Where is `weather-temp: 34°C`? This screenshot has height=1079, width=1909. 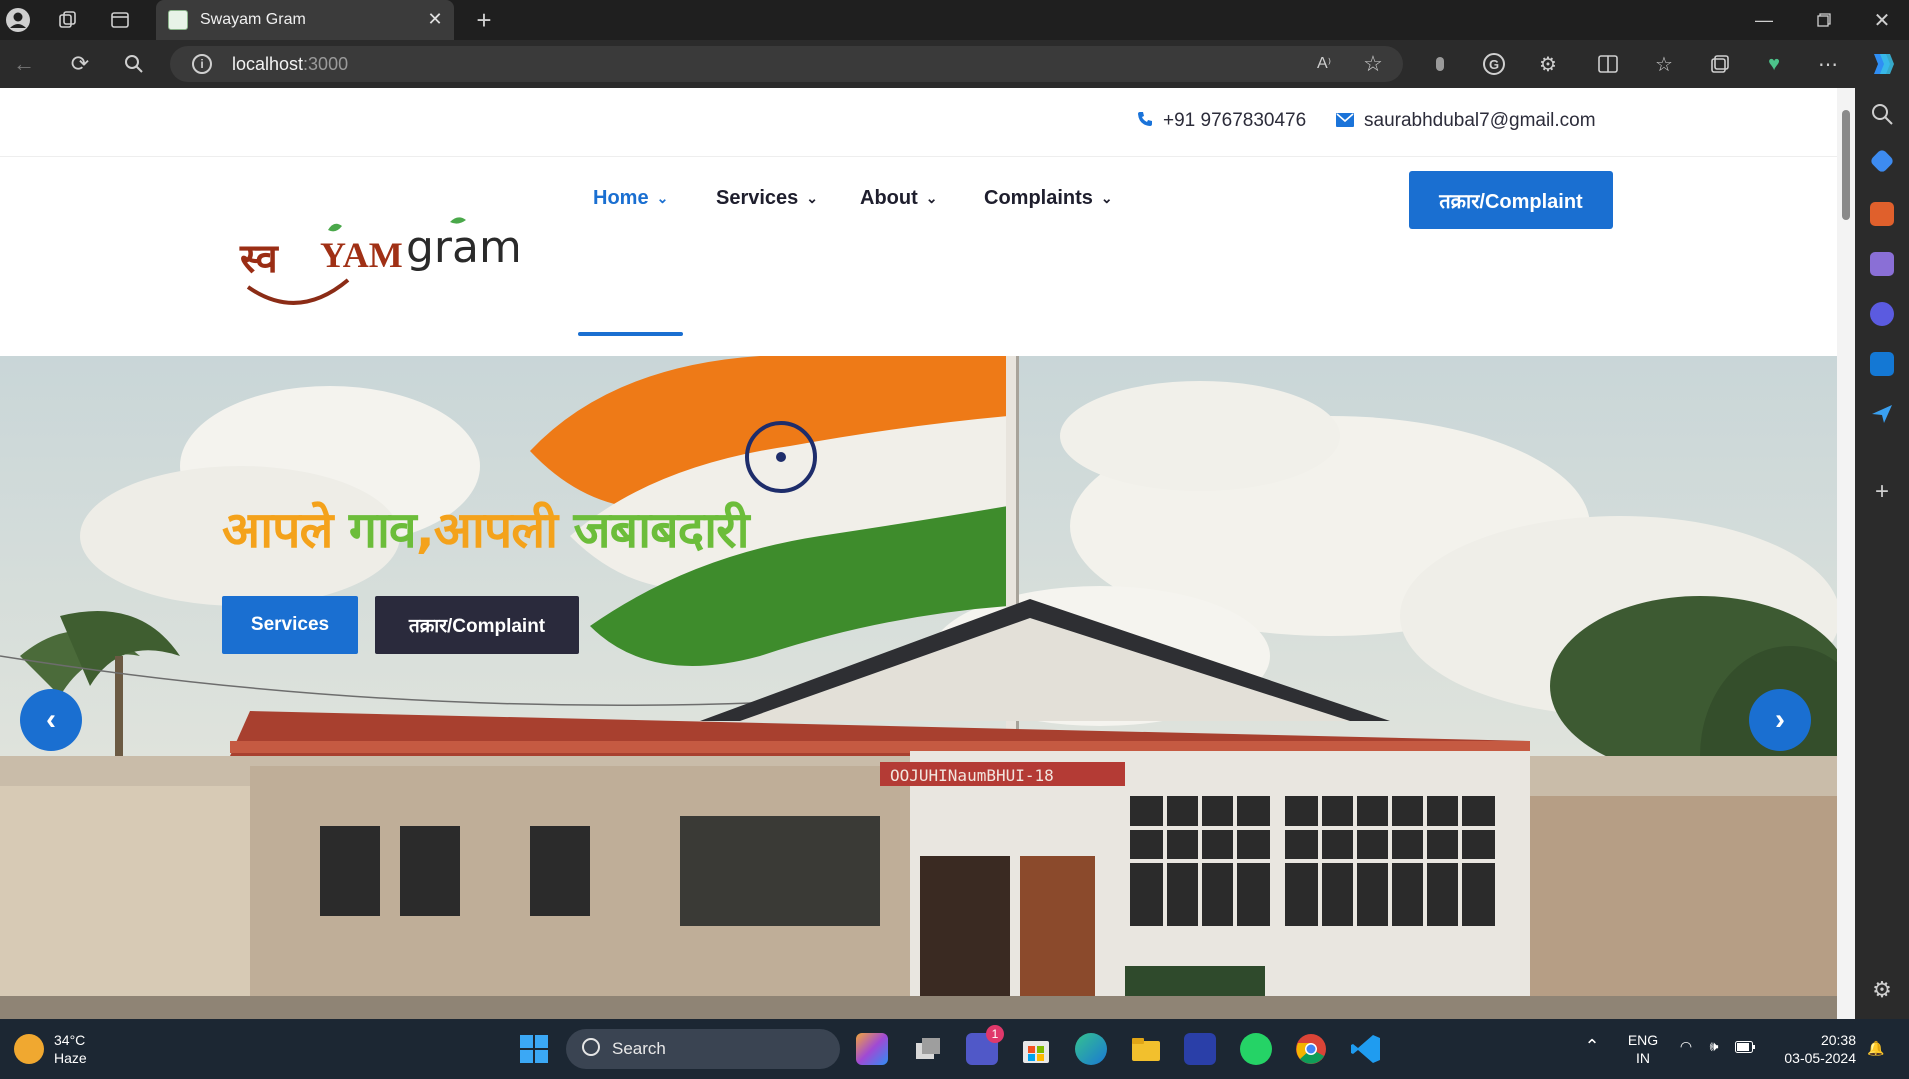
weather-temp: 34°C is located at coordinates (70, 1040).